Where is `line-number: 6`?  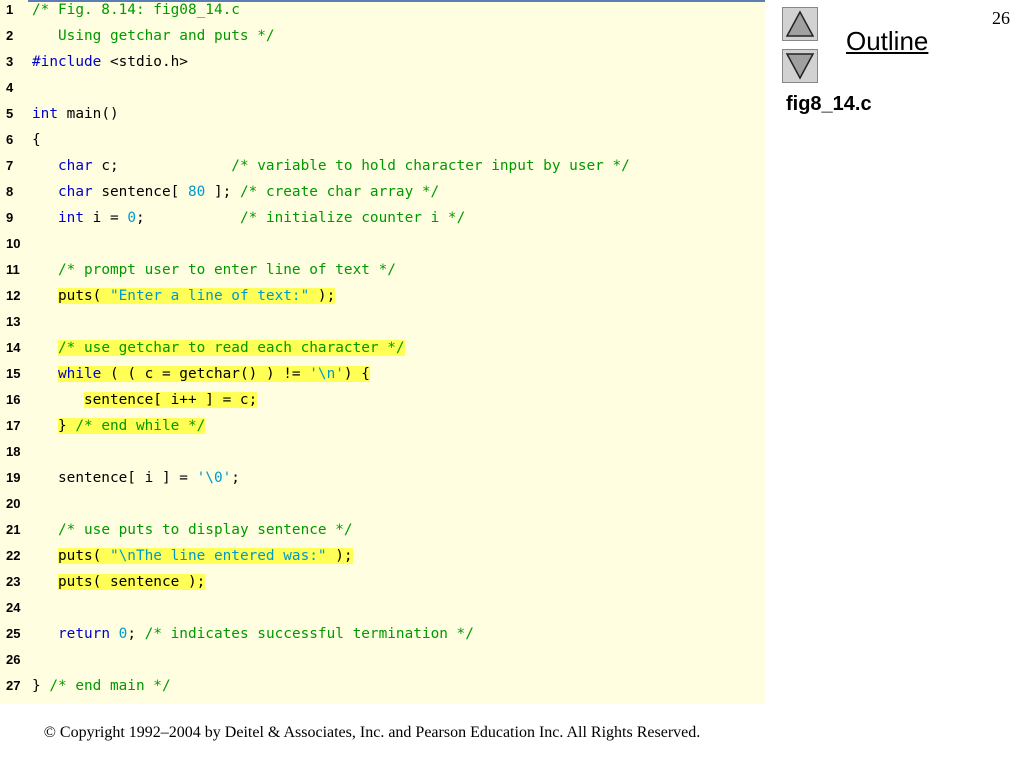 line-number: 6 is located at coordinates (10, 139).